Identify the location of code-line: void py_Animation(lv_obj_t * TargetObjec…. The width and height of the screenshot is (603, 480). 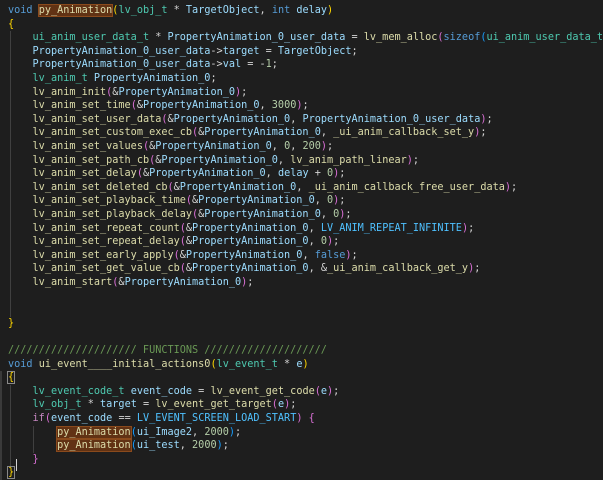
(170, 11).